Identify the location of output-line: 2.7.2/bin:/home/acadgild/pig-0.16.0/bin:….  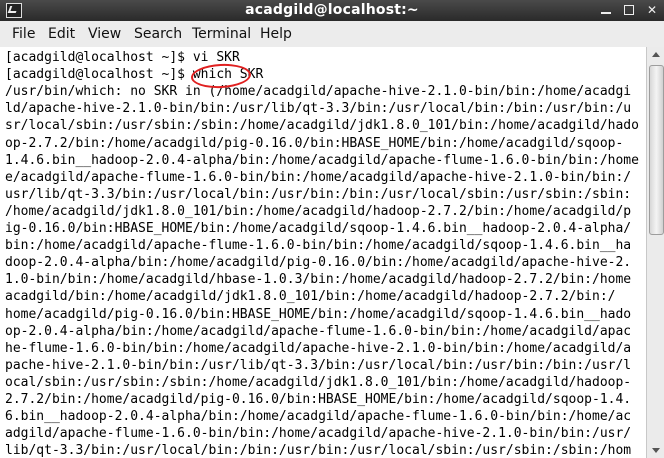
(318, 399).